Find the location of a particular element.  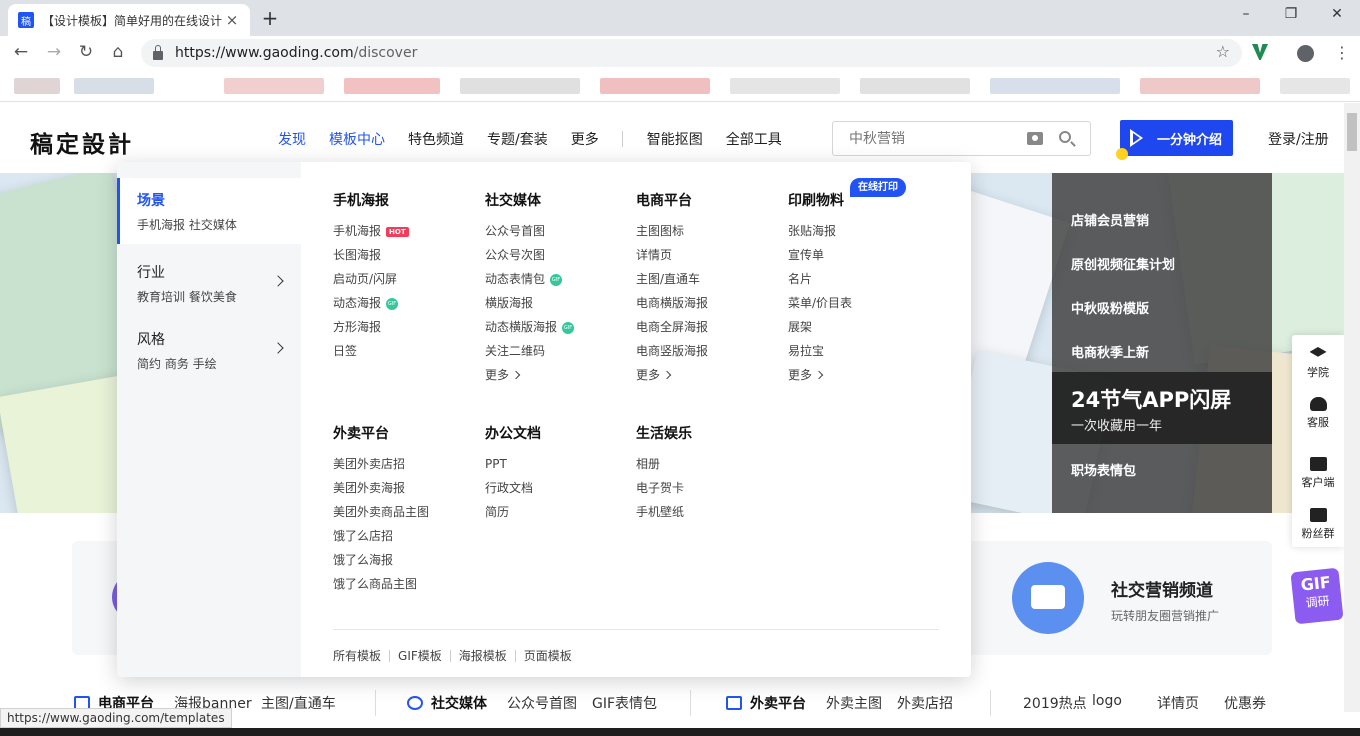

social-channel-title: 社交营销频道 is located at coordinates (1162, 588).